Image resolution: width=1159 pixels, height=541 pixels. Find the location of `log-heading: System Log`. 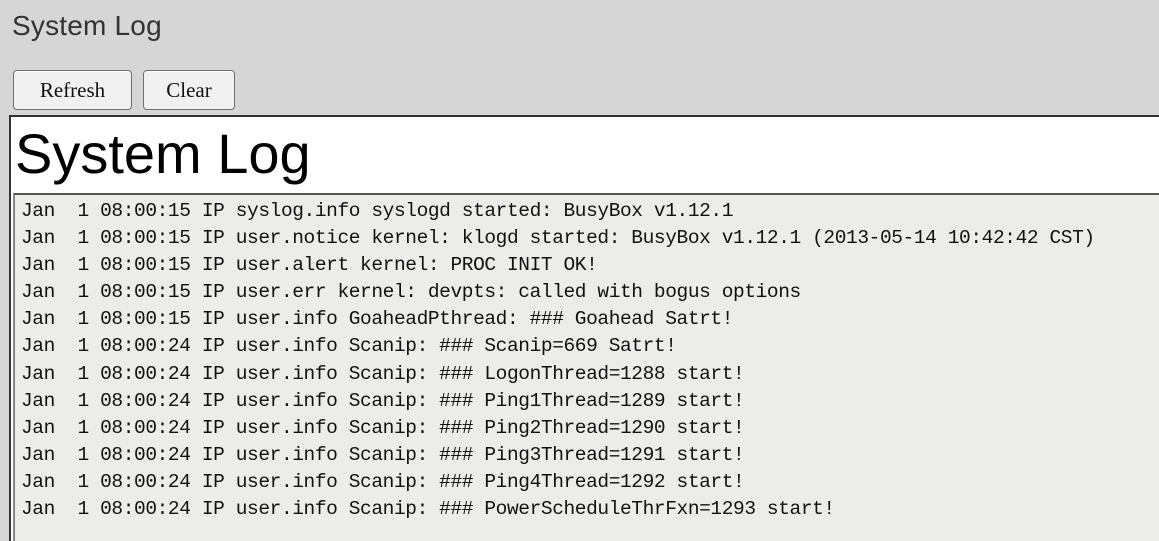

log-heading: System Log is located at coordinates (163, 153).